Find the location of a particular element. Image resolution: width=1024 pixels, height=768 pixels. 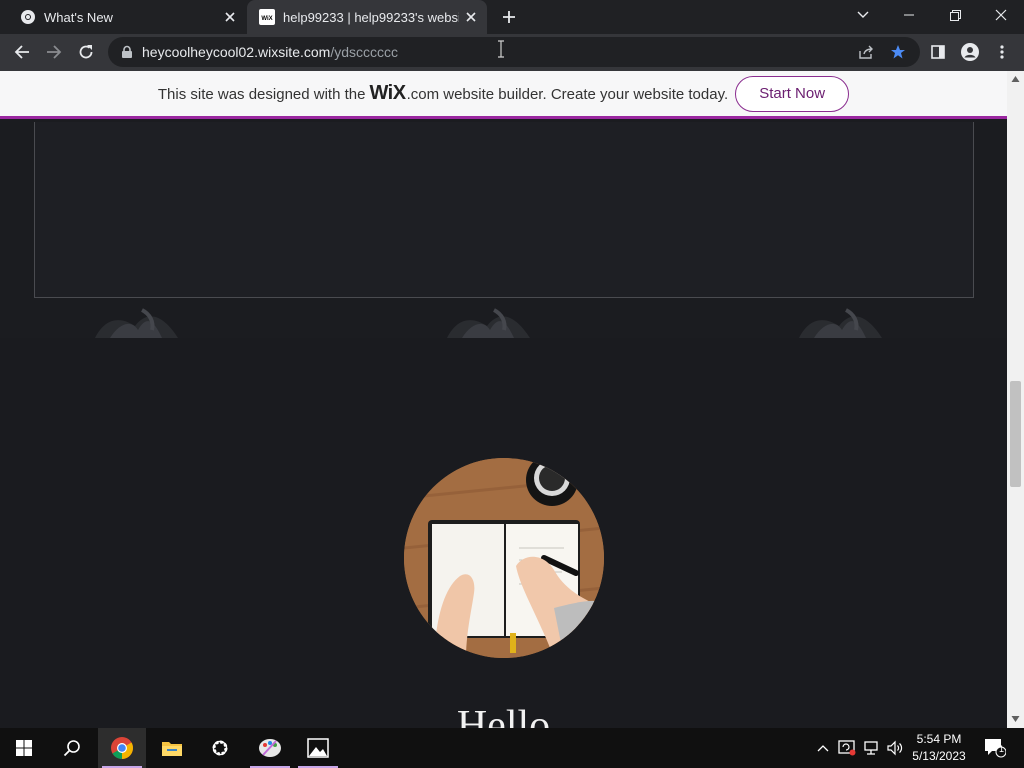

volume-button is located at coordinates (895, 748).